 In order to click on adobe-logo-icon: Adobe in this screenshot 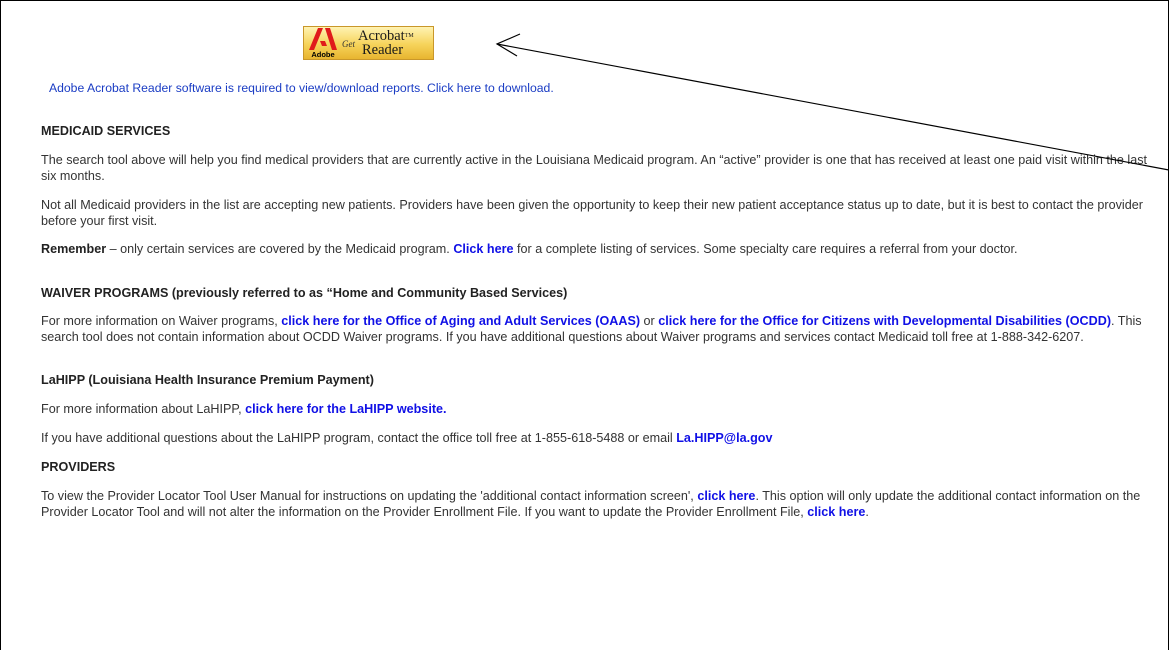, I will do `click(323, 43)`.